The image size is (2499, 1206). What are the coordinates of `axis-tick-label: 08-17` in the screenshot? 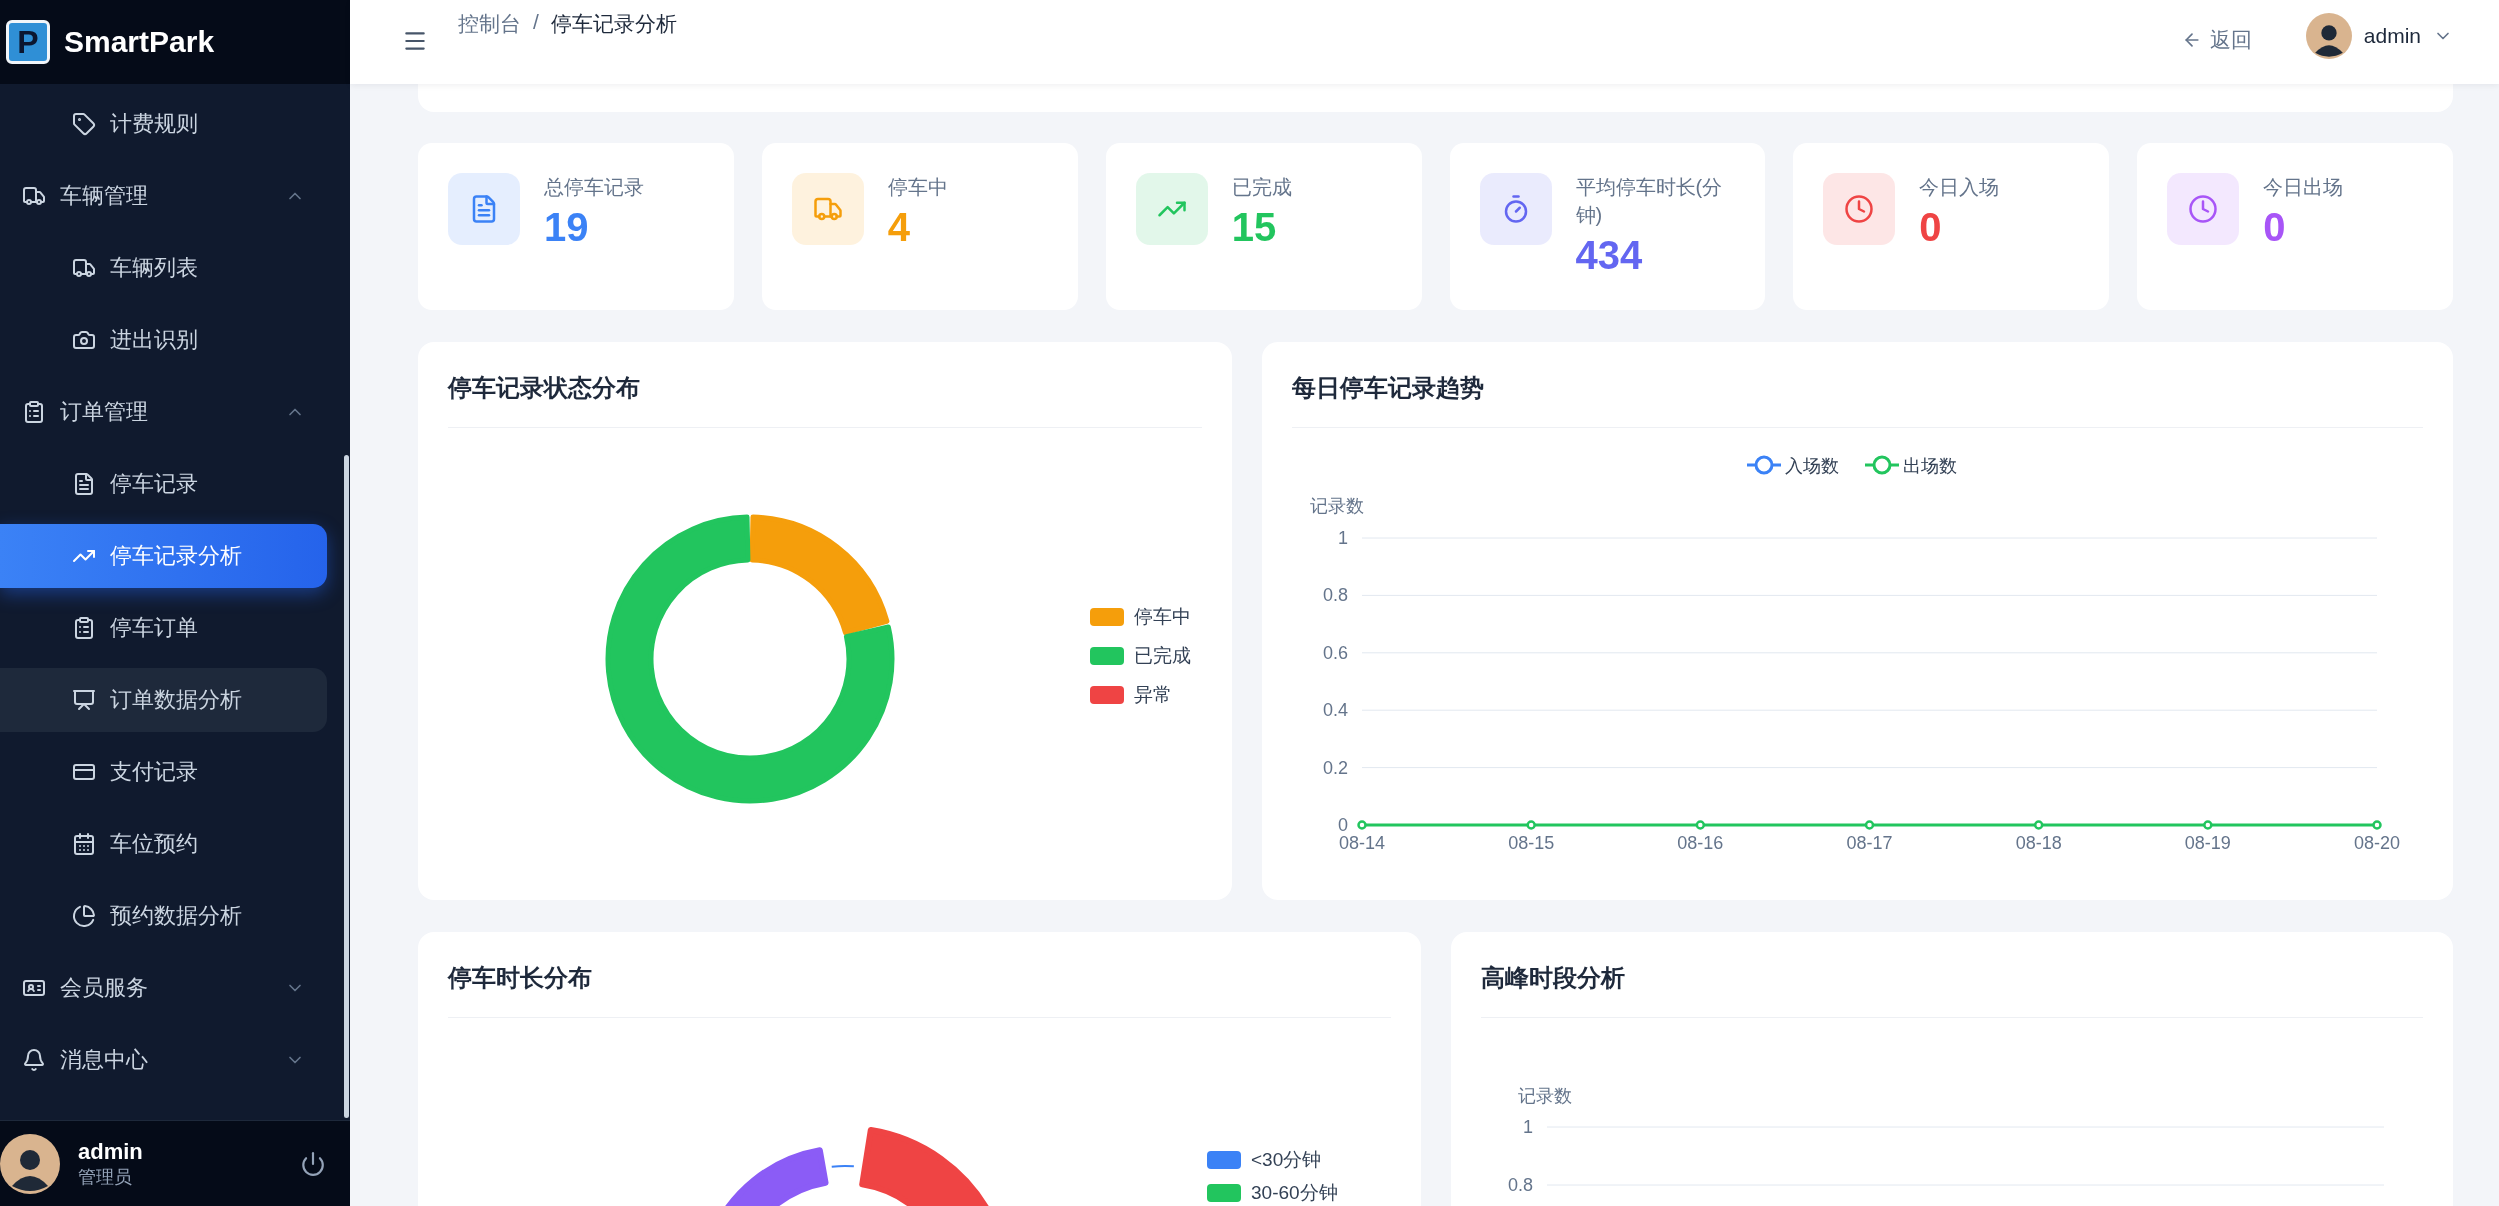 It's located at (1869, 843).